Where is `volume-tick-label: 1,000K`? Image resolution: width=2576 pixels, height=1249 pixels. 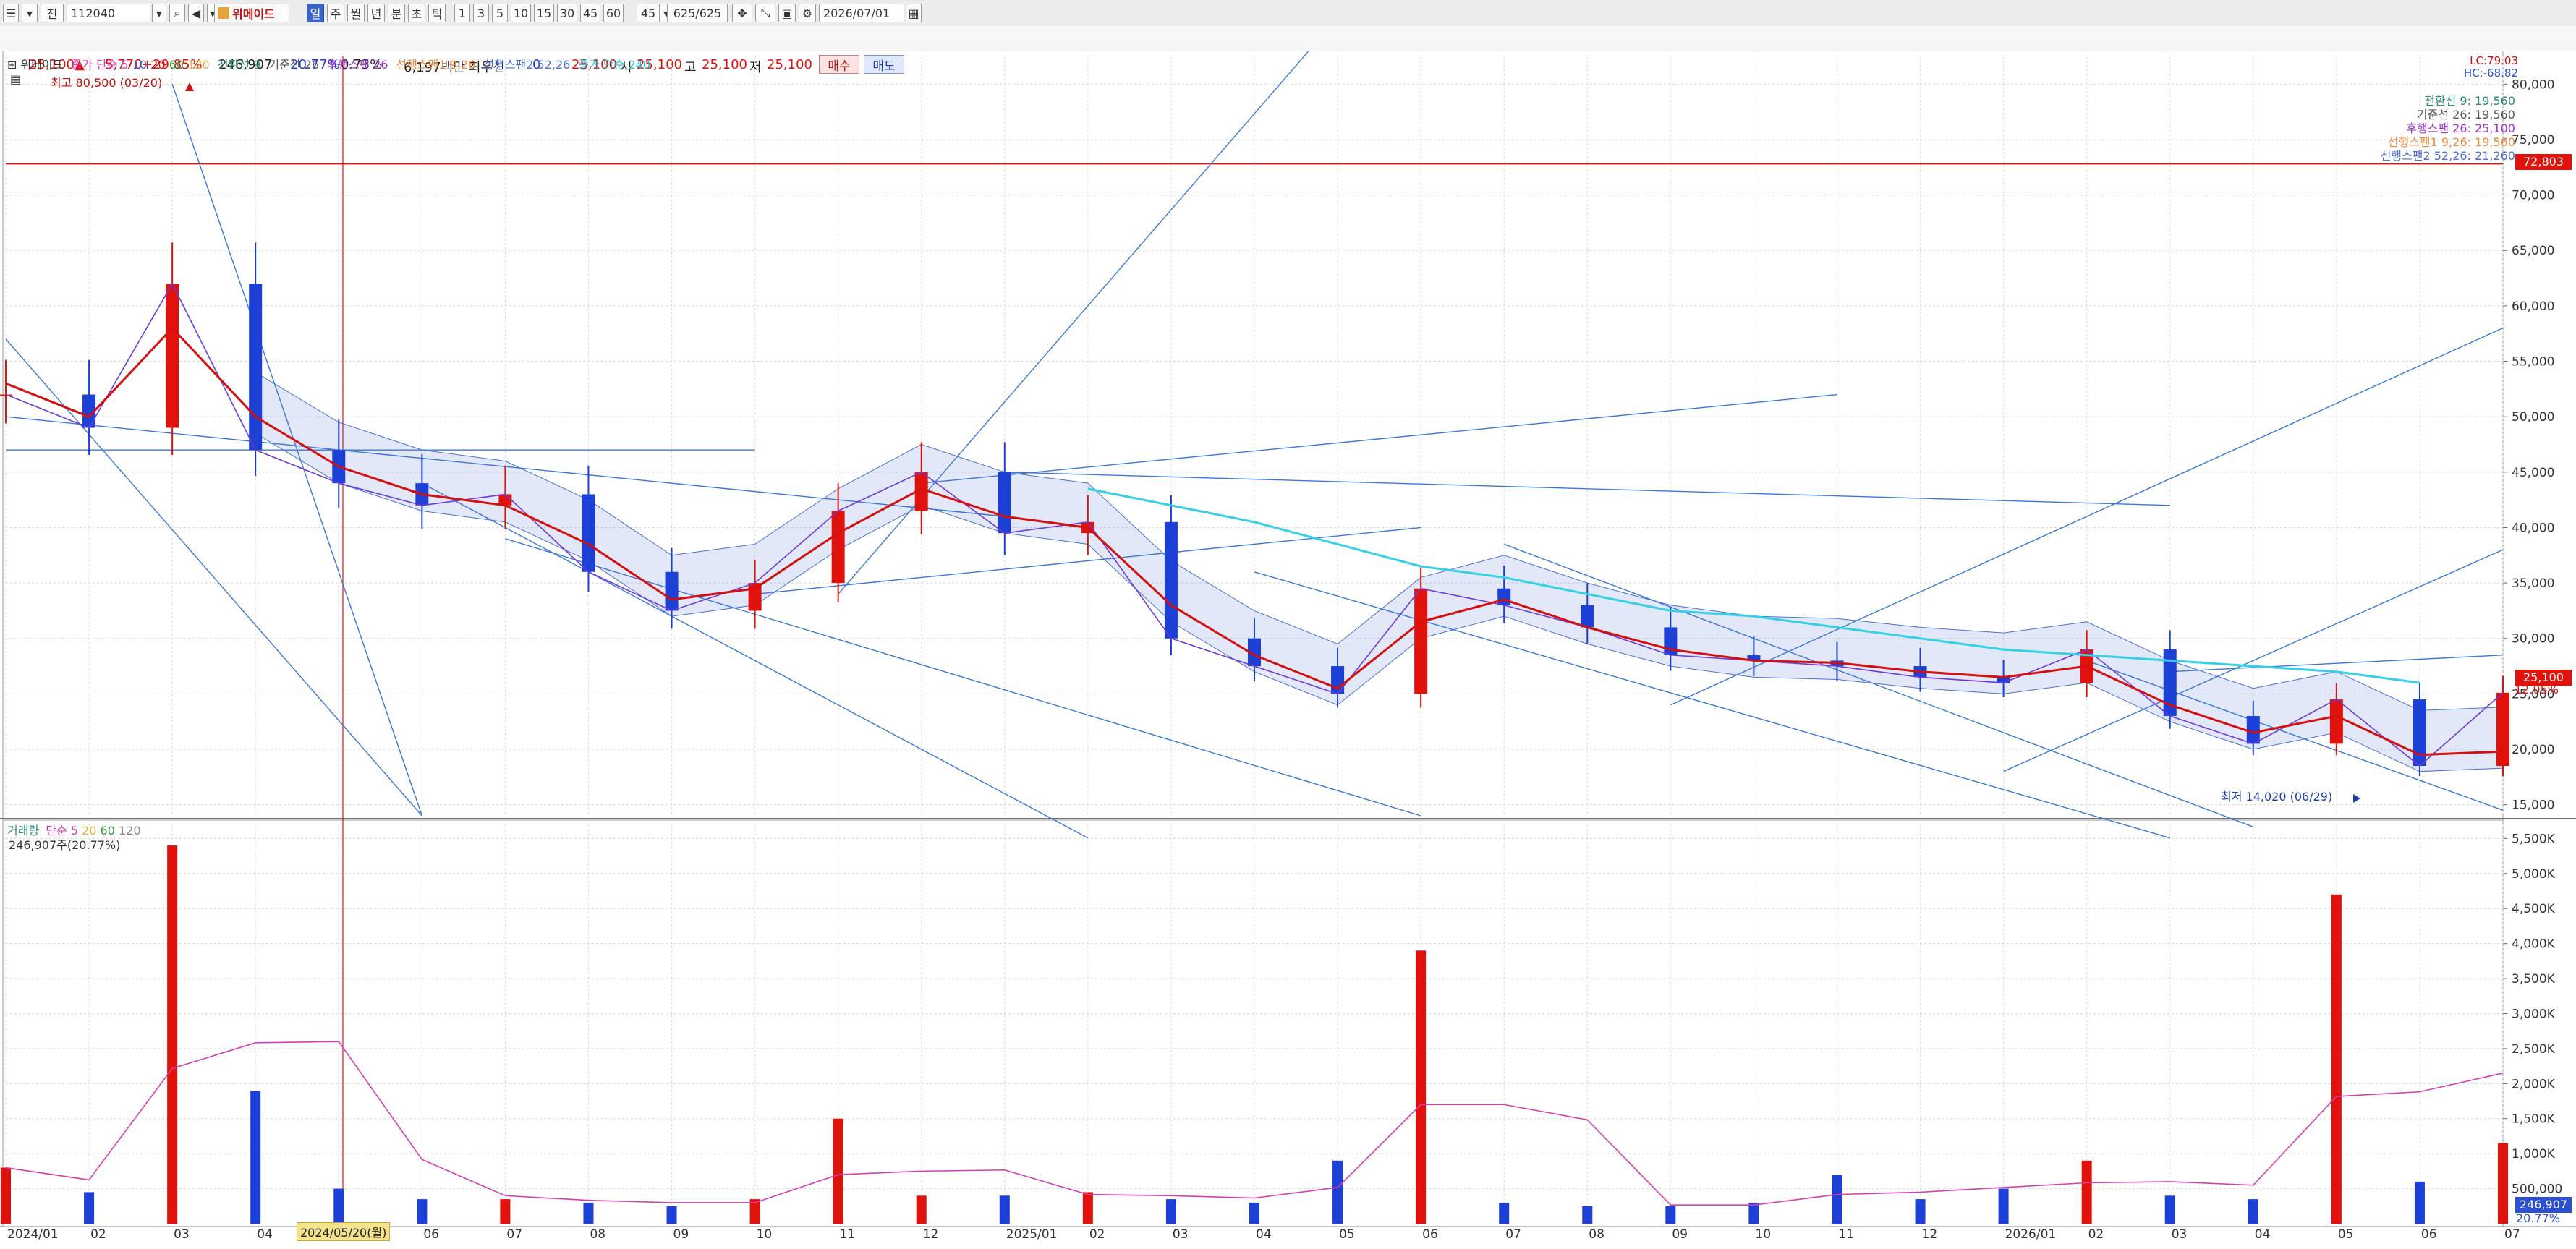
volume-tick-label: 1,000K is located at coordinates (2534, 1154).